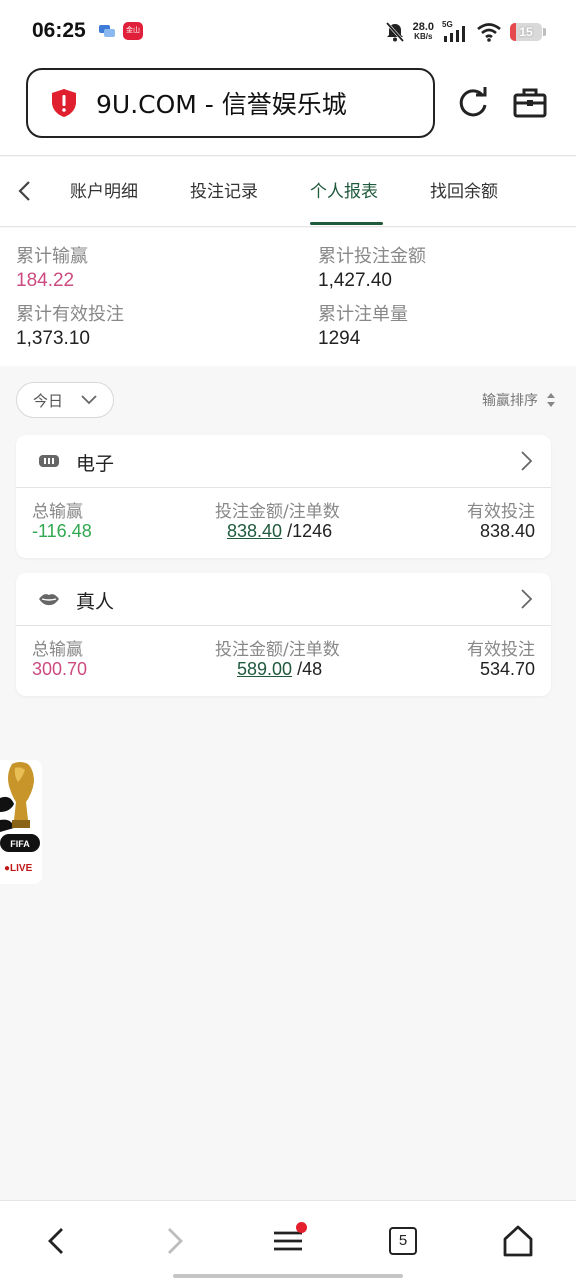 Image resolution: width=576 pixels, height=1280 pixels. Describe the element at coordinates (70, 314) in the screenshot. I see `total-valid-bet-label: 累计有效投注` at that location.